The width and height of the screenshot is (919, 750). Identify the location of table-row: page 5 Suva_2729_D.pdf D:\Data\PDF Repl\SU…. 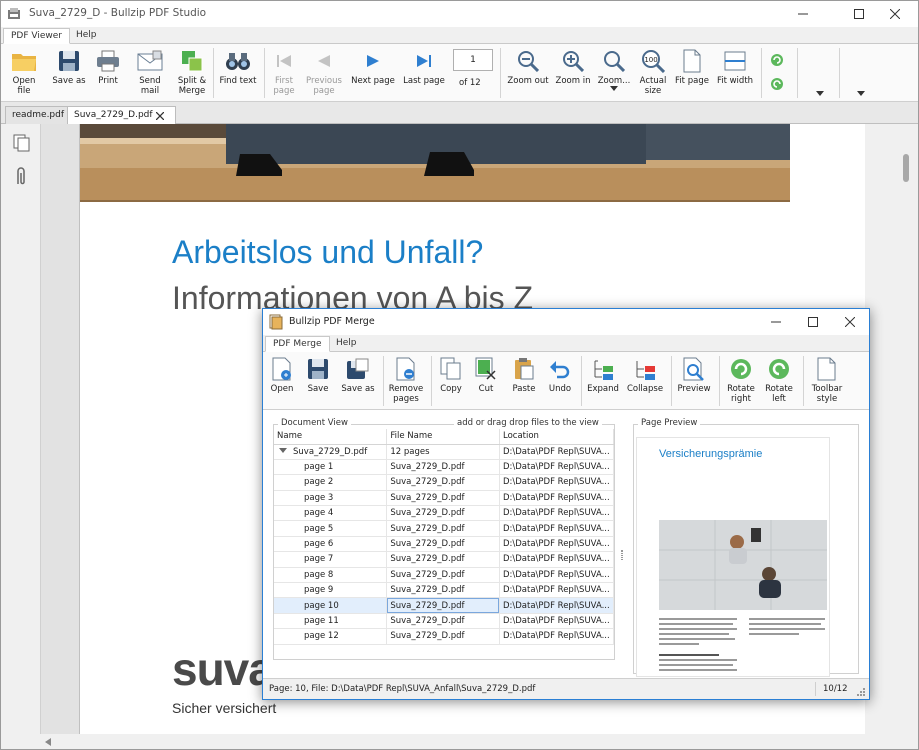
(444, 528).